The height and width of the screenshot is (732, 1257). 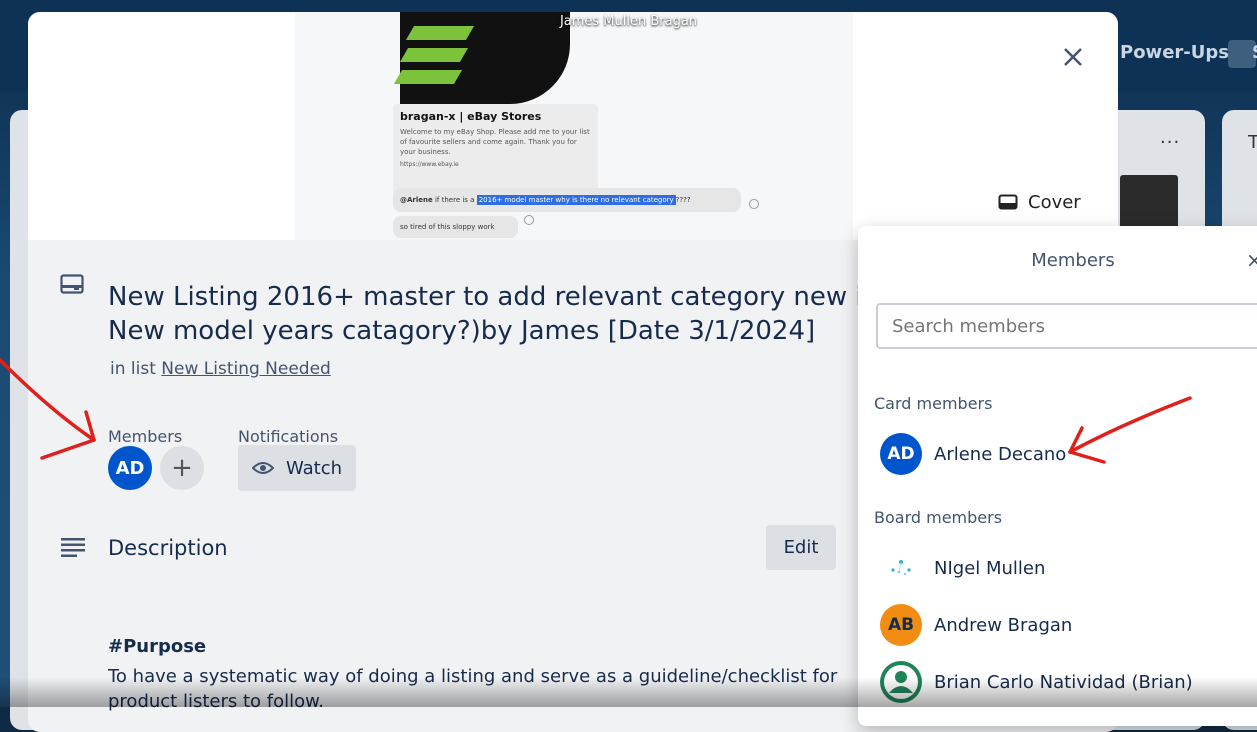 What do you see at coordinates (901, 625) in the screenshot?
I see `avatar: AB` at bounding box center [901, 625].